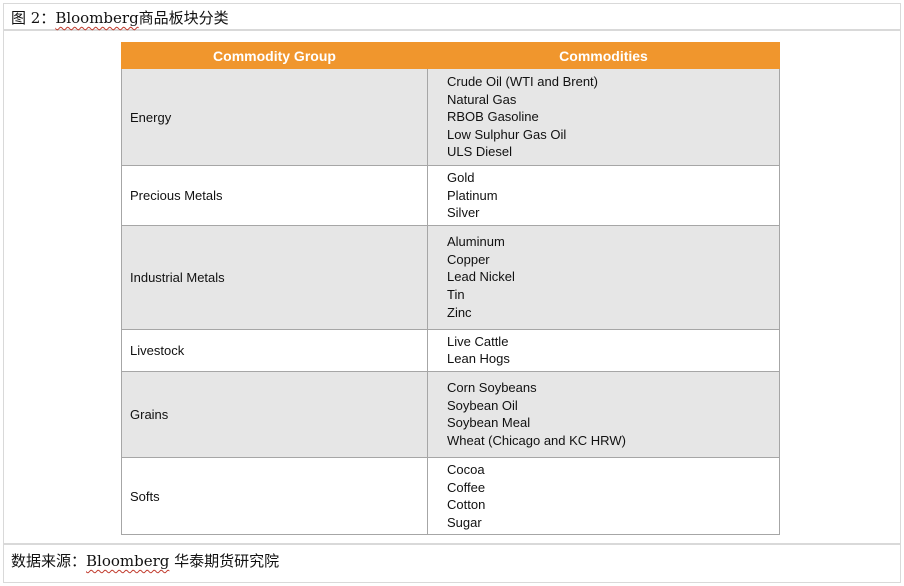 This screenshot has height=586, width=904. Describe the element at coordinates (603, 350) in the screenshot. I see `commodities-cell: Live Cattle Lean Hogs` at that location.